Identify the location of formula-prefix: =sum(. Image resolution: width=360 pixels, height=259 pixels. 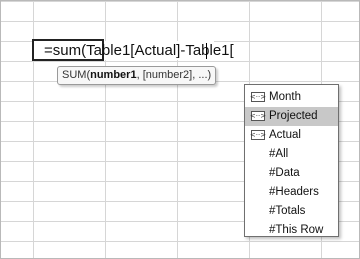
(65, 50).